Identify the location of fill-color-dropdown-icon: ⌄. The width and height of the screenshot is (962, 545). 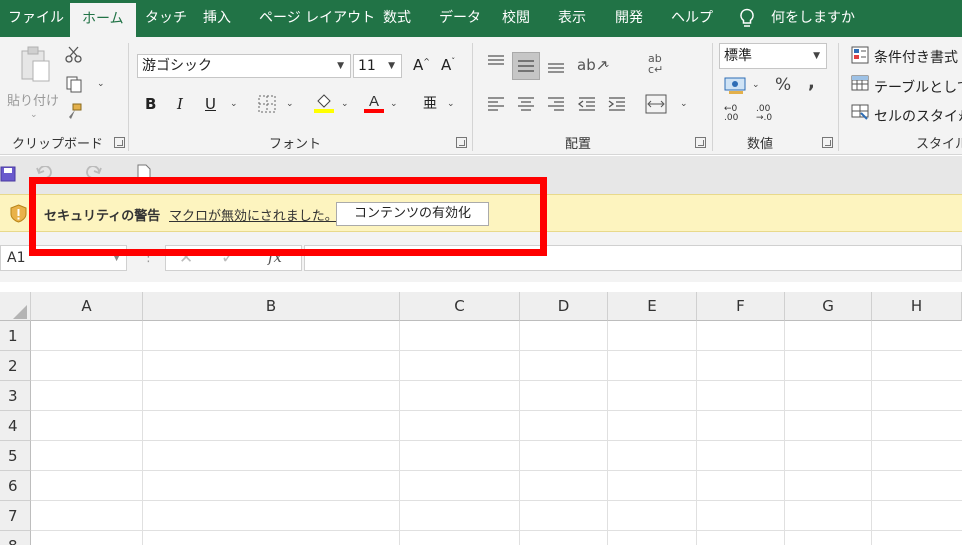
(345, 104).